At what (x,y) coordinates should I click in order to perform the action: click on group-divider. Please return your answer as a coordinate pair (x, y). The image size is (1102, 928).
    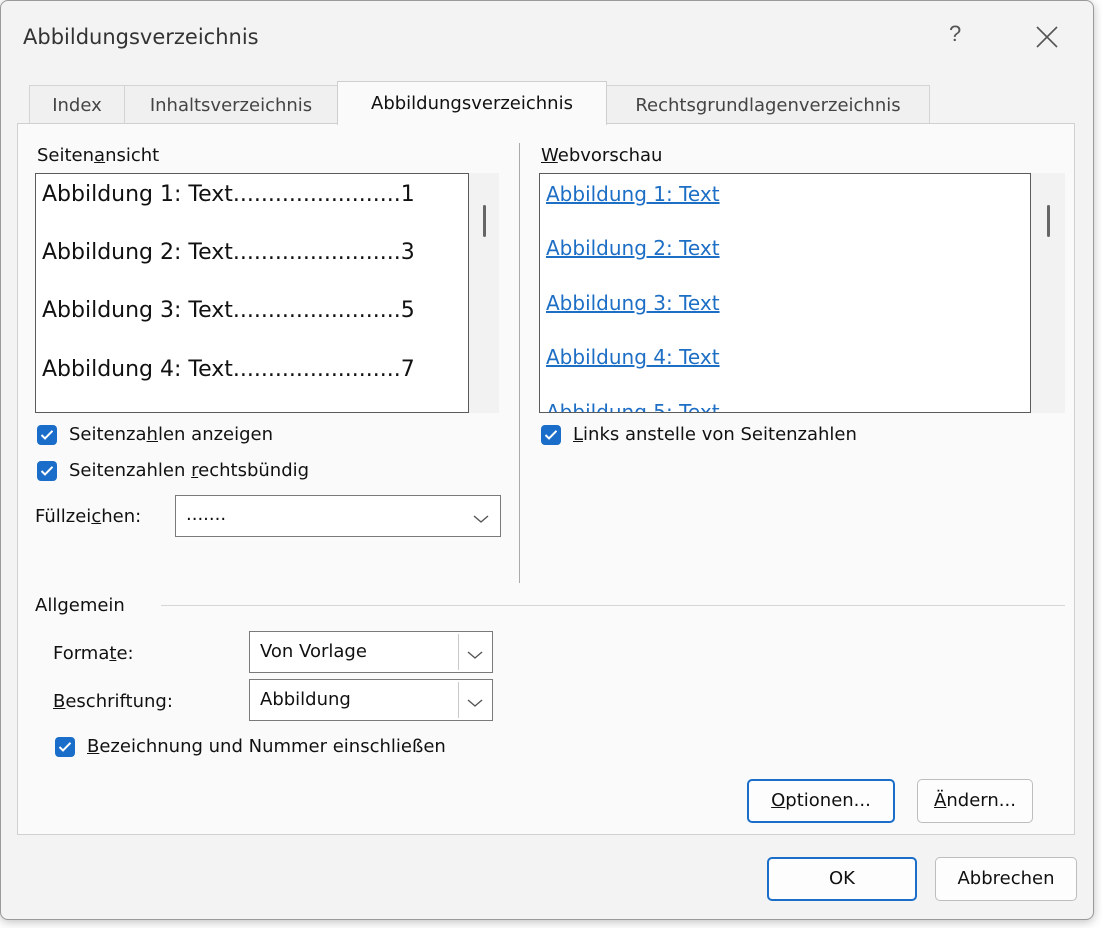
    Looking at the image, I should click on (613, 605).